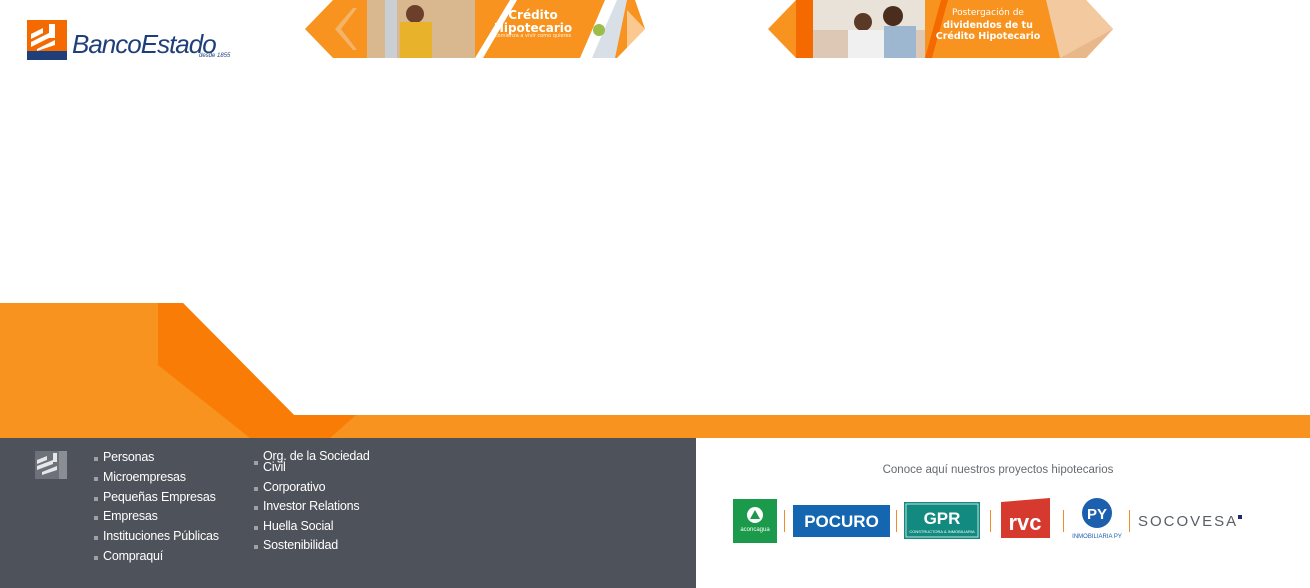 This screenshot has height=588, width=1310. Describe the element at coordinates (130, 516) in the screenshot. I see `footer-link-label: Empresas` at that location.